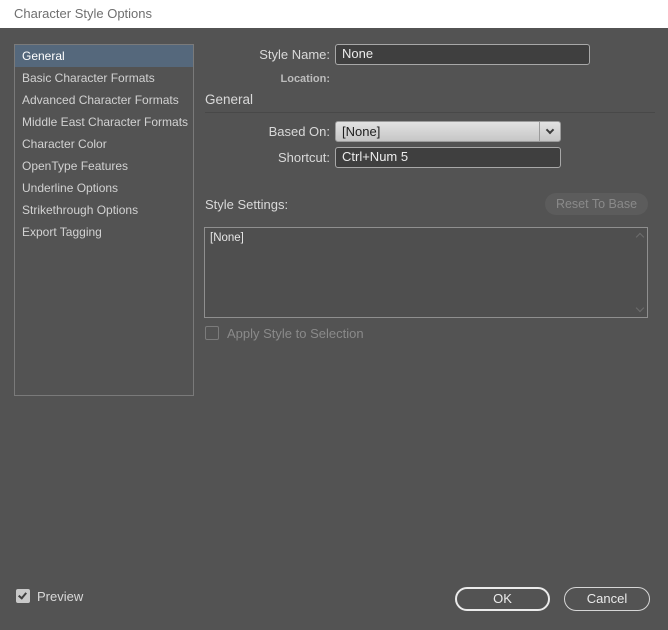 The width and height of the screenshot is (668, 630). What do you see at coordinates (448, 131) in the screenshot?
I see `based-on-dropdown: [None]` at bounding box center [448, 131].